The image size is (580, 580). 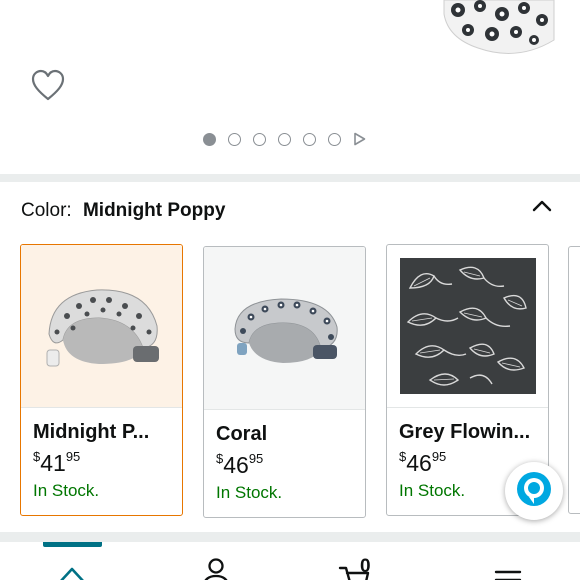 I want to click on nav-account, so click(x=216, y=568).